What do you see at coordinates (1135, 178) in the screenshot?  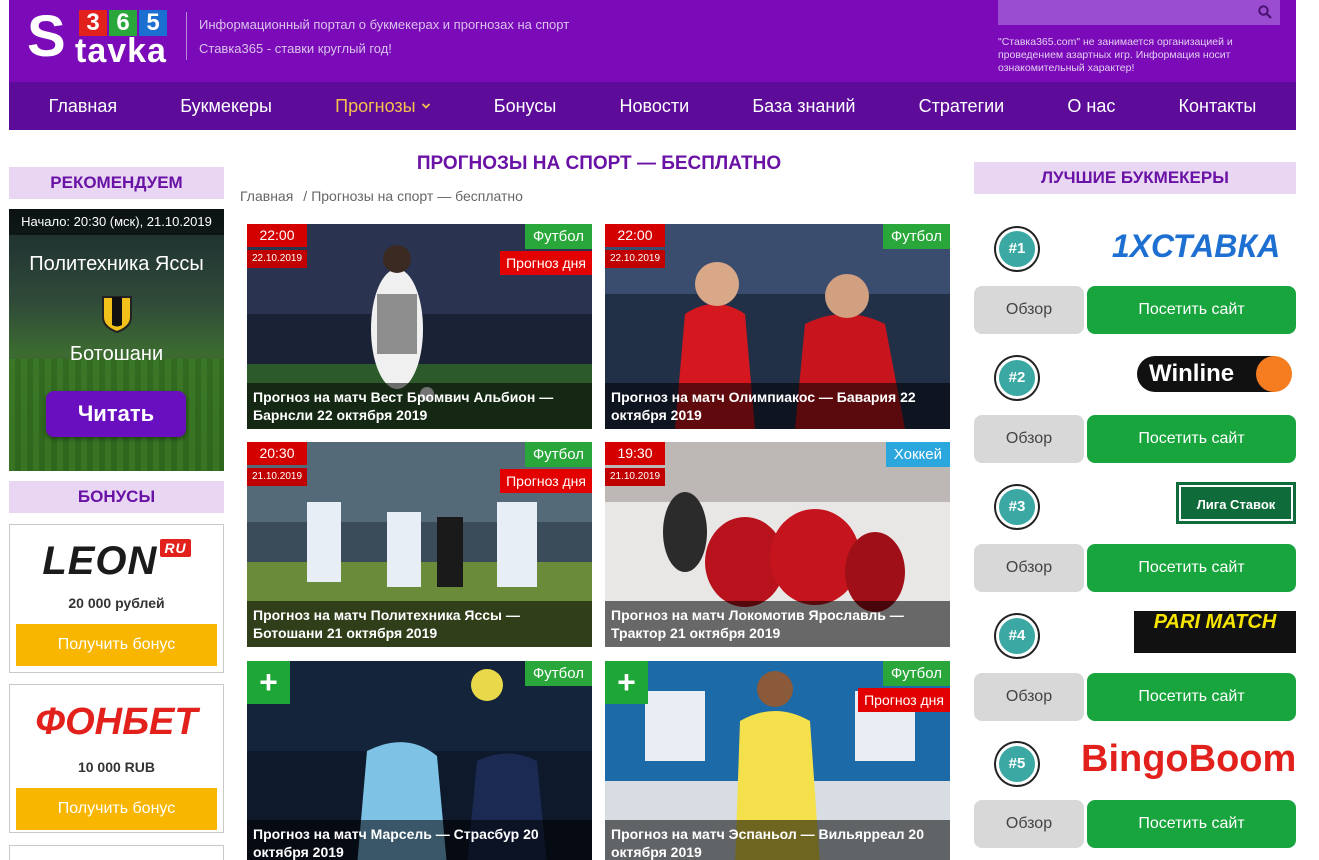 I see `best-bookmakers-heading: ЛУЧШИЕ БУКМЕКЕРЫ` at bounding box center [1135, 178].